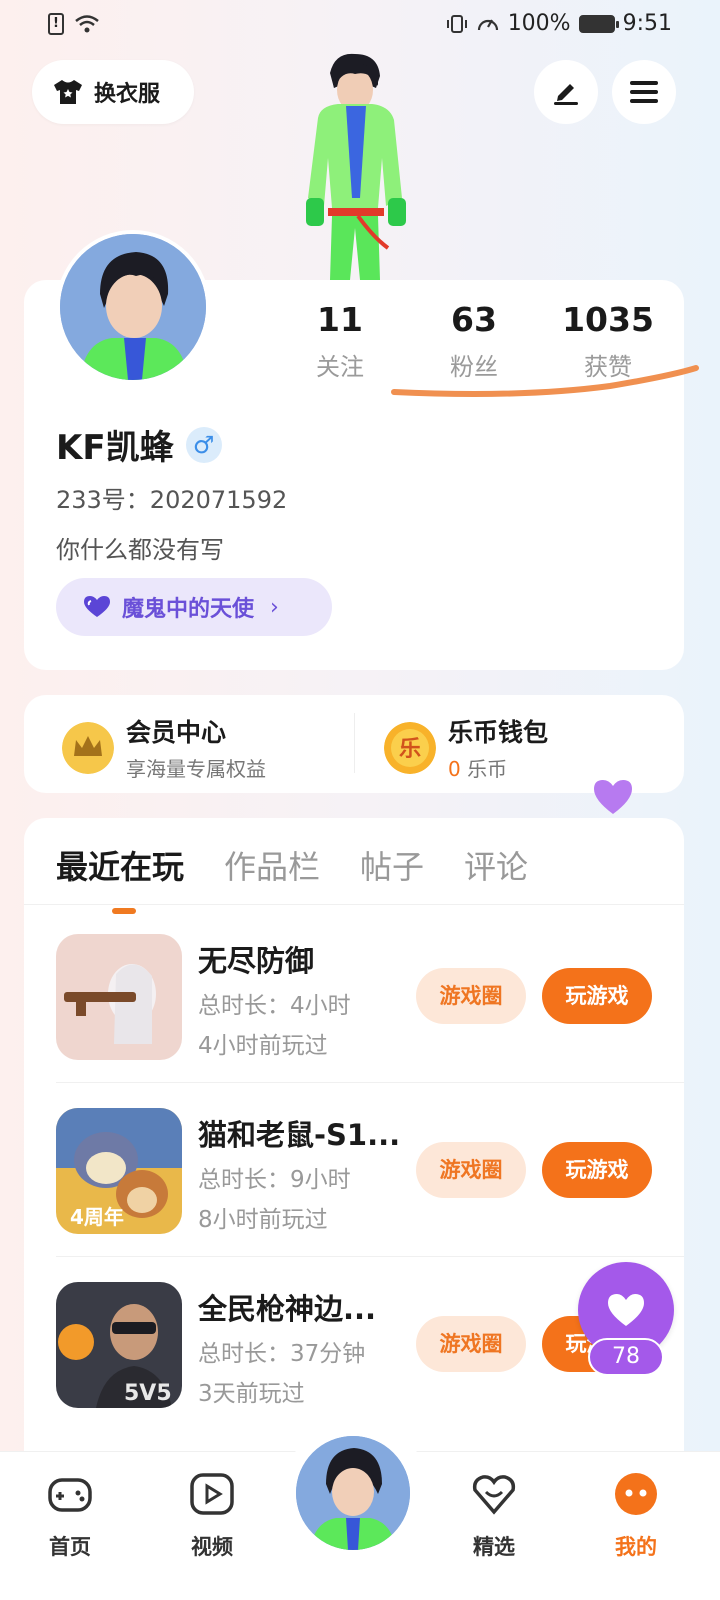  Describe the element at coordinates (70, 1516) in the screenshot. I see `nav-home: 首页` at that location.